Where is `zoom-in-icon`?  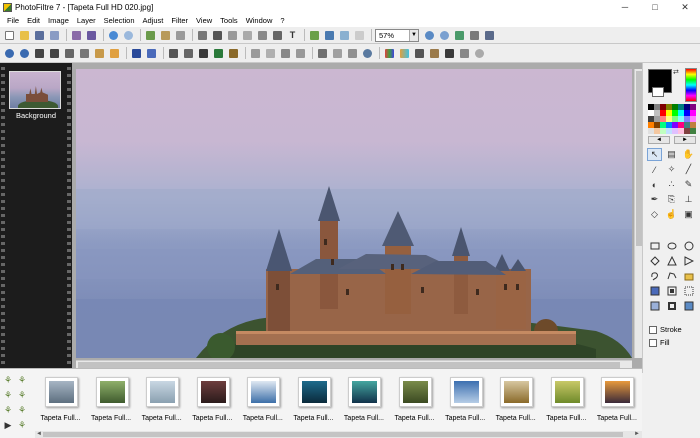 zoom-in-icon is located at coordinates (429, 35).